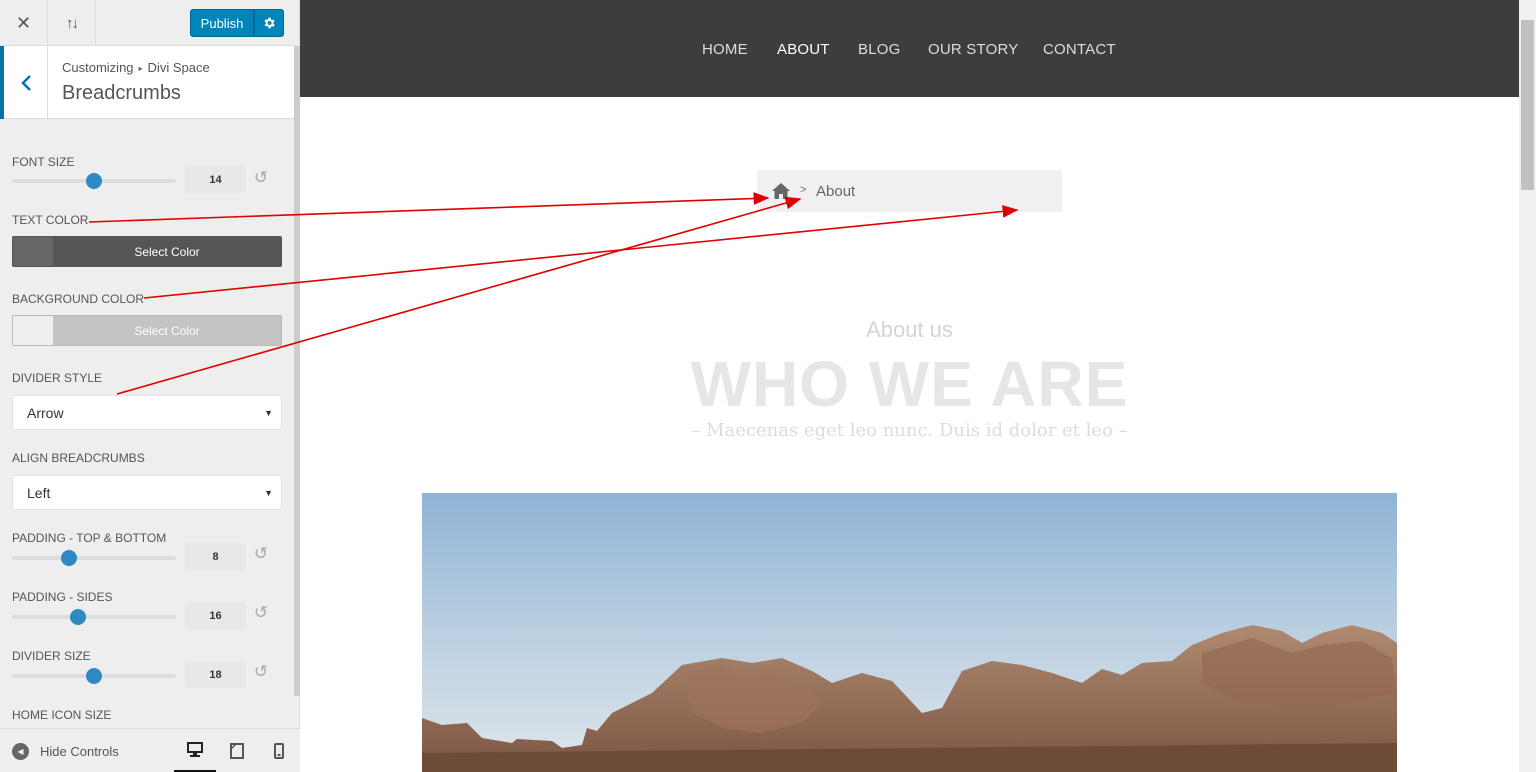 This screenshot has height=772, width=1536. I want to click on chevron-left-icon, so click(25, 82).